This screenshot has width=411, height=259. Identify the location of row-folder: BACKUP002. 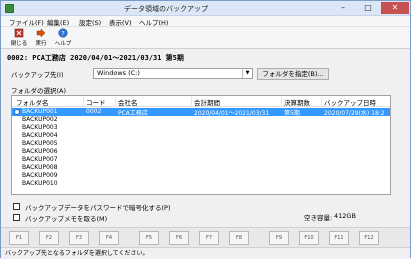
(40, 119).